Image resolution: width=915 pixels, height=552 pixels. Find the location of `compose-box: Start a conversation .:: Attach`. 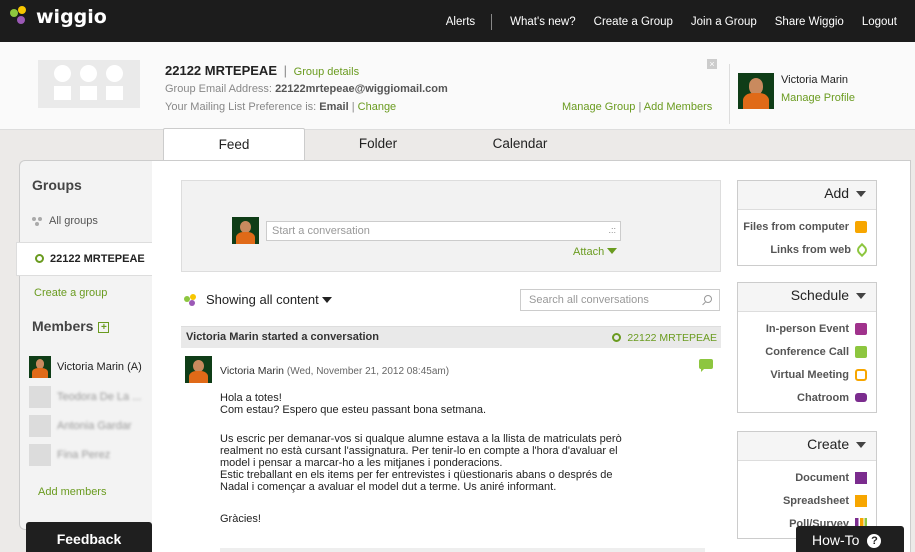

compose-box: Start a conversation .:: Attach is located at coordinates (451, 226).